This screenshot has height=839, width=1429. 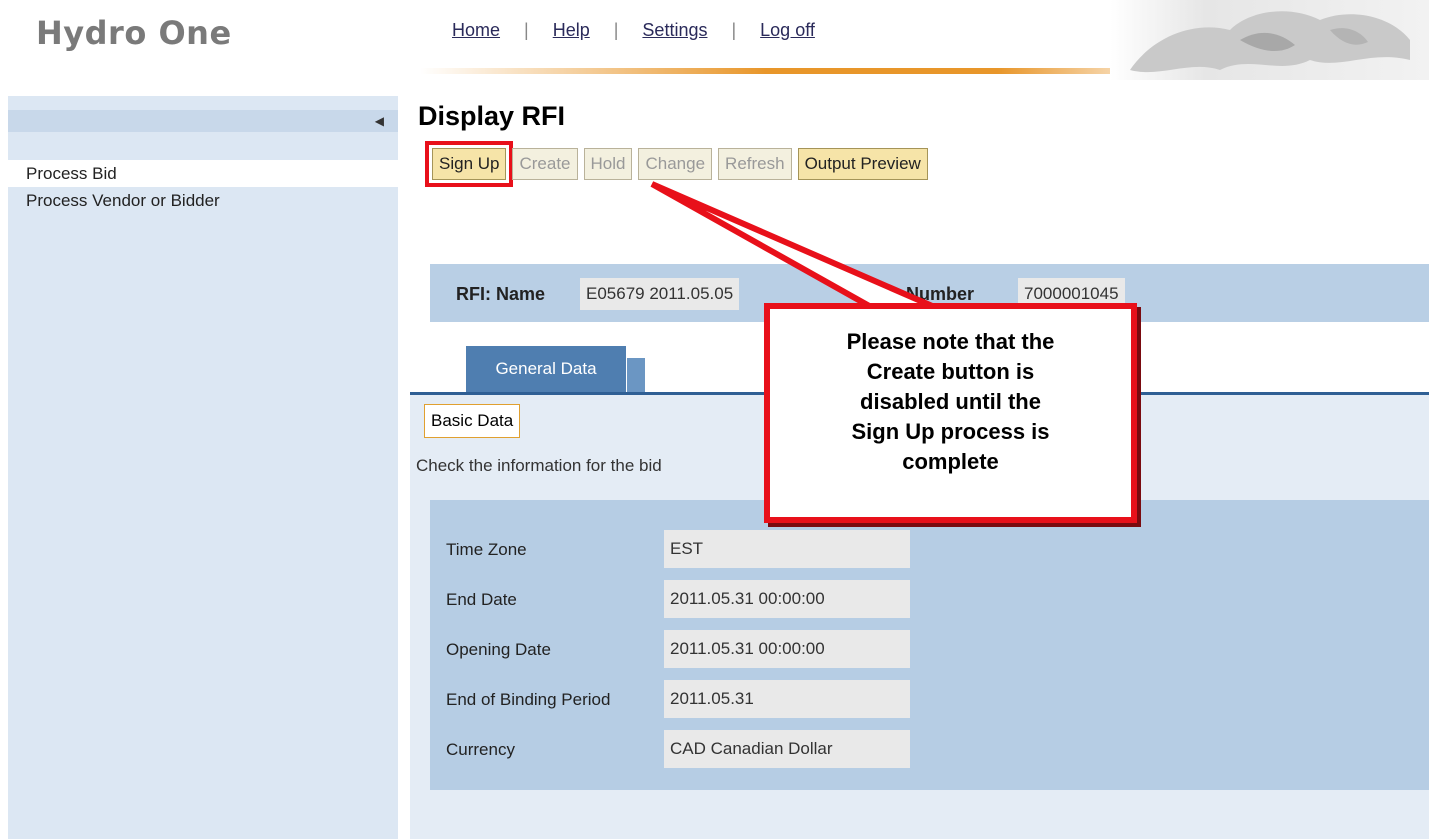 What do you see at coordinates (476, 30) in the screenshot?
I see `nav-home-link: Home` at bounding box center [476, 30].